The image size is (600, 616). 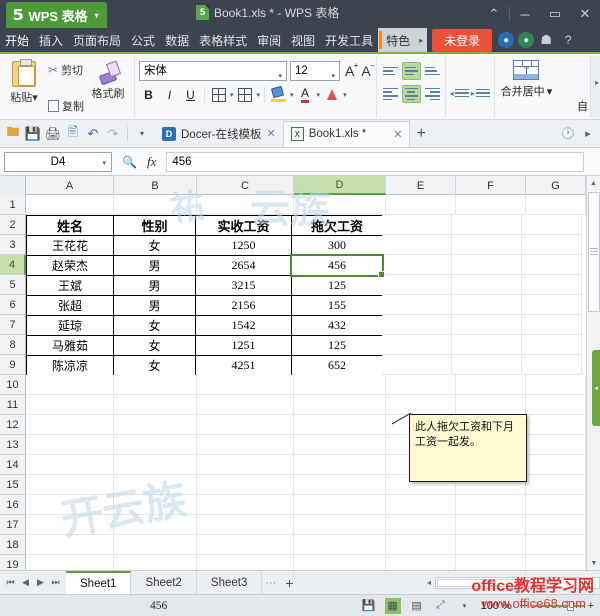 What do you see at coordinates (151, 162) in the screenshot?
I see `insert-function-icon: fx` at bounding box center [151, 162].